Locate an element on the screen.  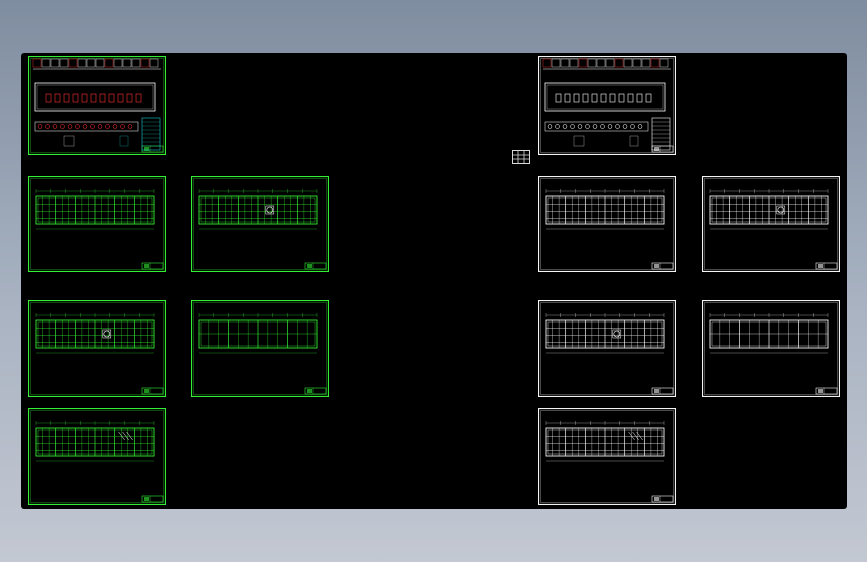
drawing-sheet-green-overview is located at coordinates (97, 105).